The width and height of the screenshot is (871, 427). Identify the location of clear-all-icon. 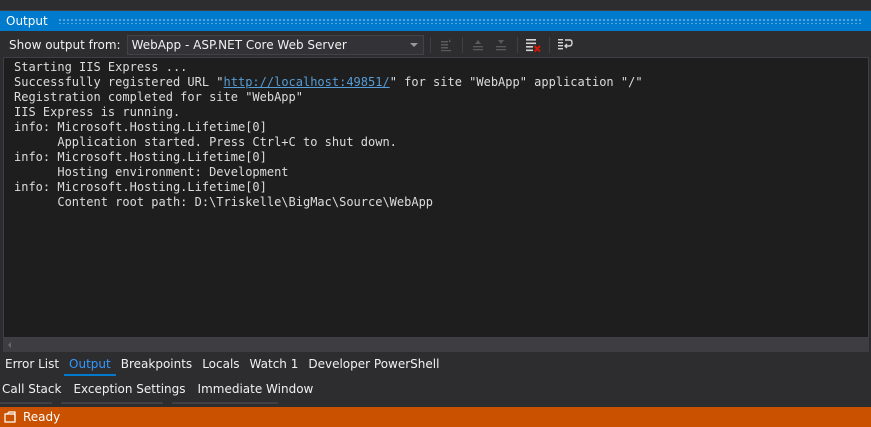
(533, 46).